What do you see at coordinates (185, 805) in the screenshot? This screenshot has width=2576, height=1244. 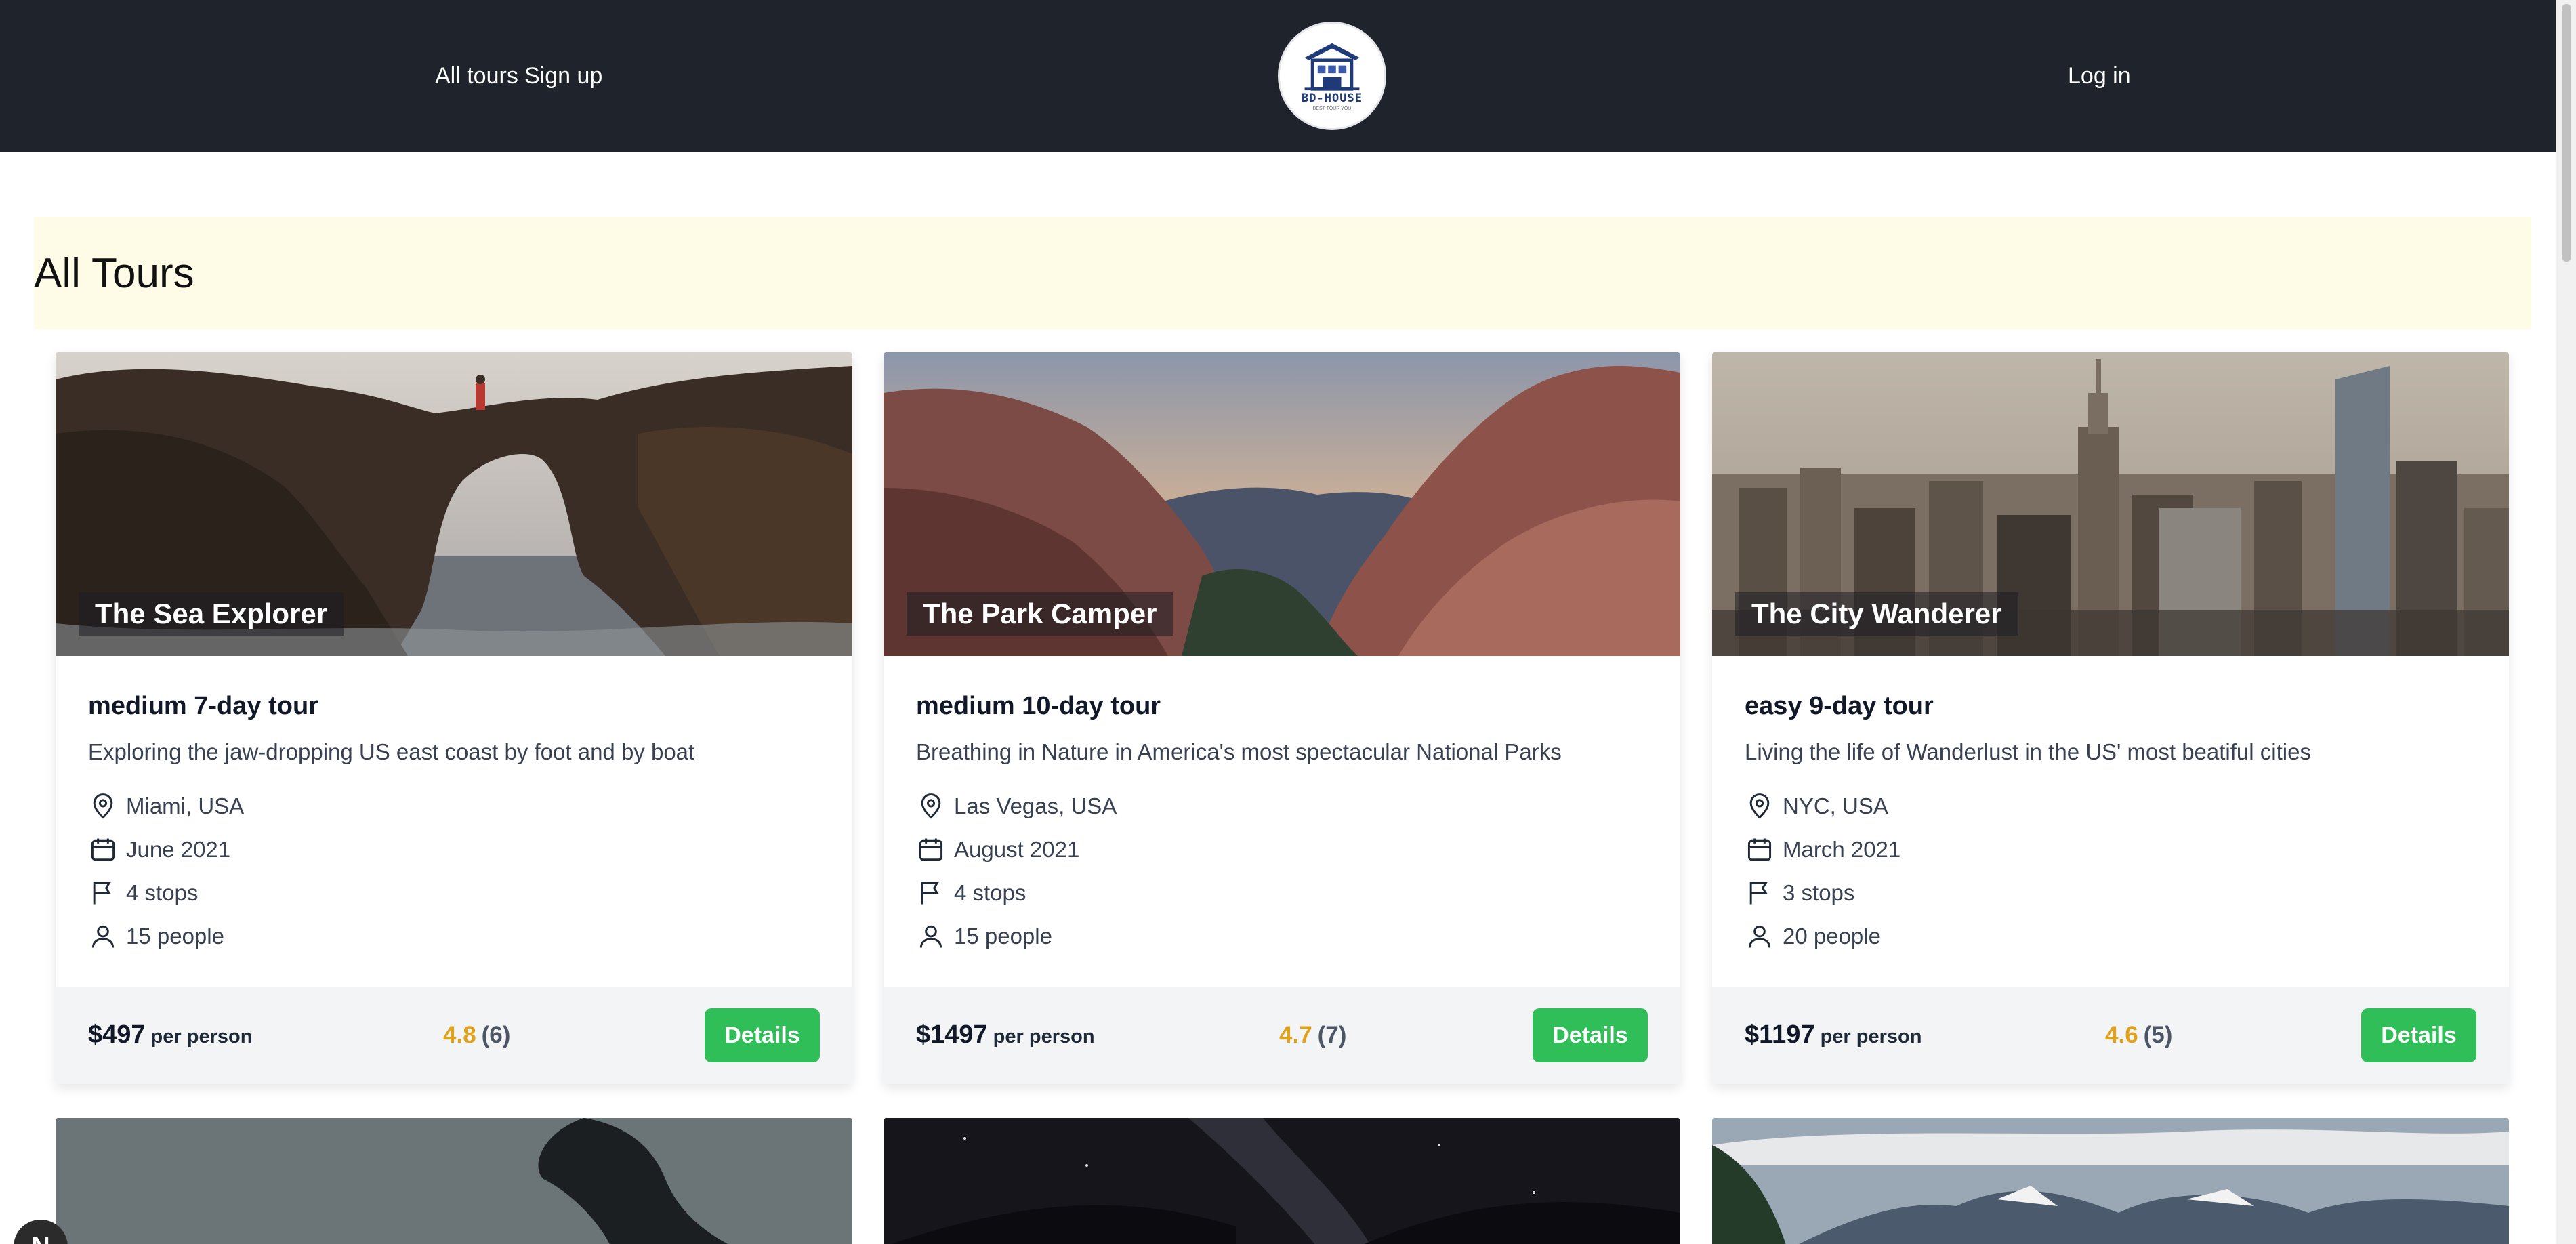 I see `tour-location-text: Miami, USA` at bounding box center [185, 805].